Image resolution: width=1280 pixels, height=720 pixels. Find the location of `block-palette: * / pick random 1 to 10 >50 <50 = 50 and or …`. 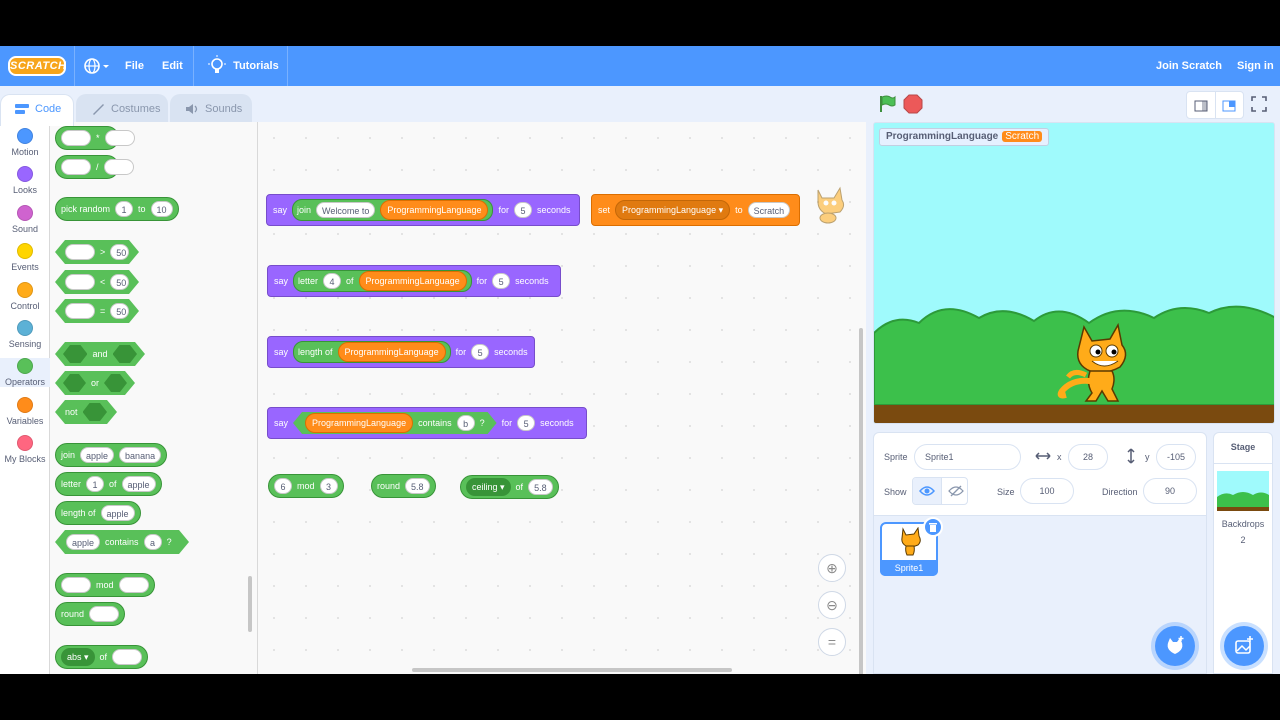

block-palette: * / pick random 1 to 10 >50 <50 = 50 and or … is located at coordinates (154, 398).